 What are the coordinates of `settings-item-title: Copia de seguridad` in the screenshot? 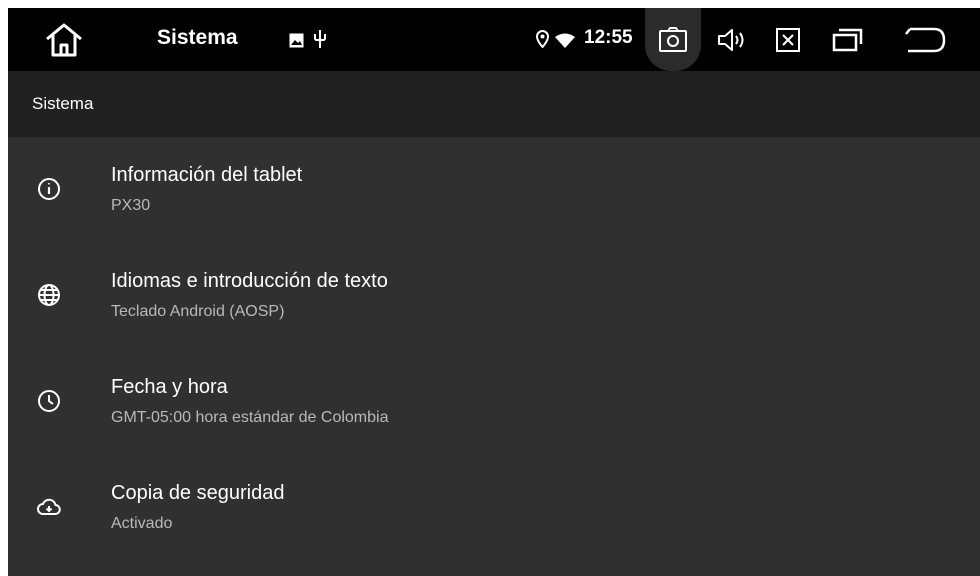 It's located at (198, 493).